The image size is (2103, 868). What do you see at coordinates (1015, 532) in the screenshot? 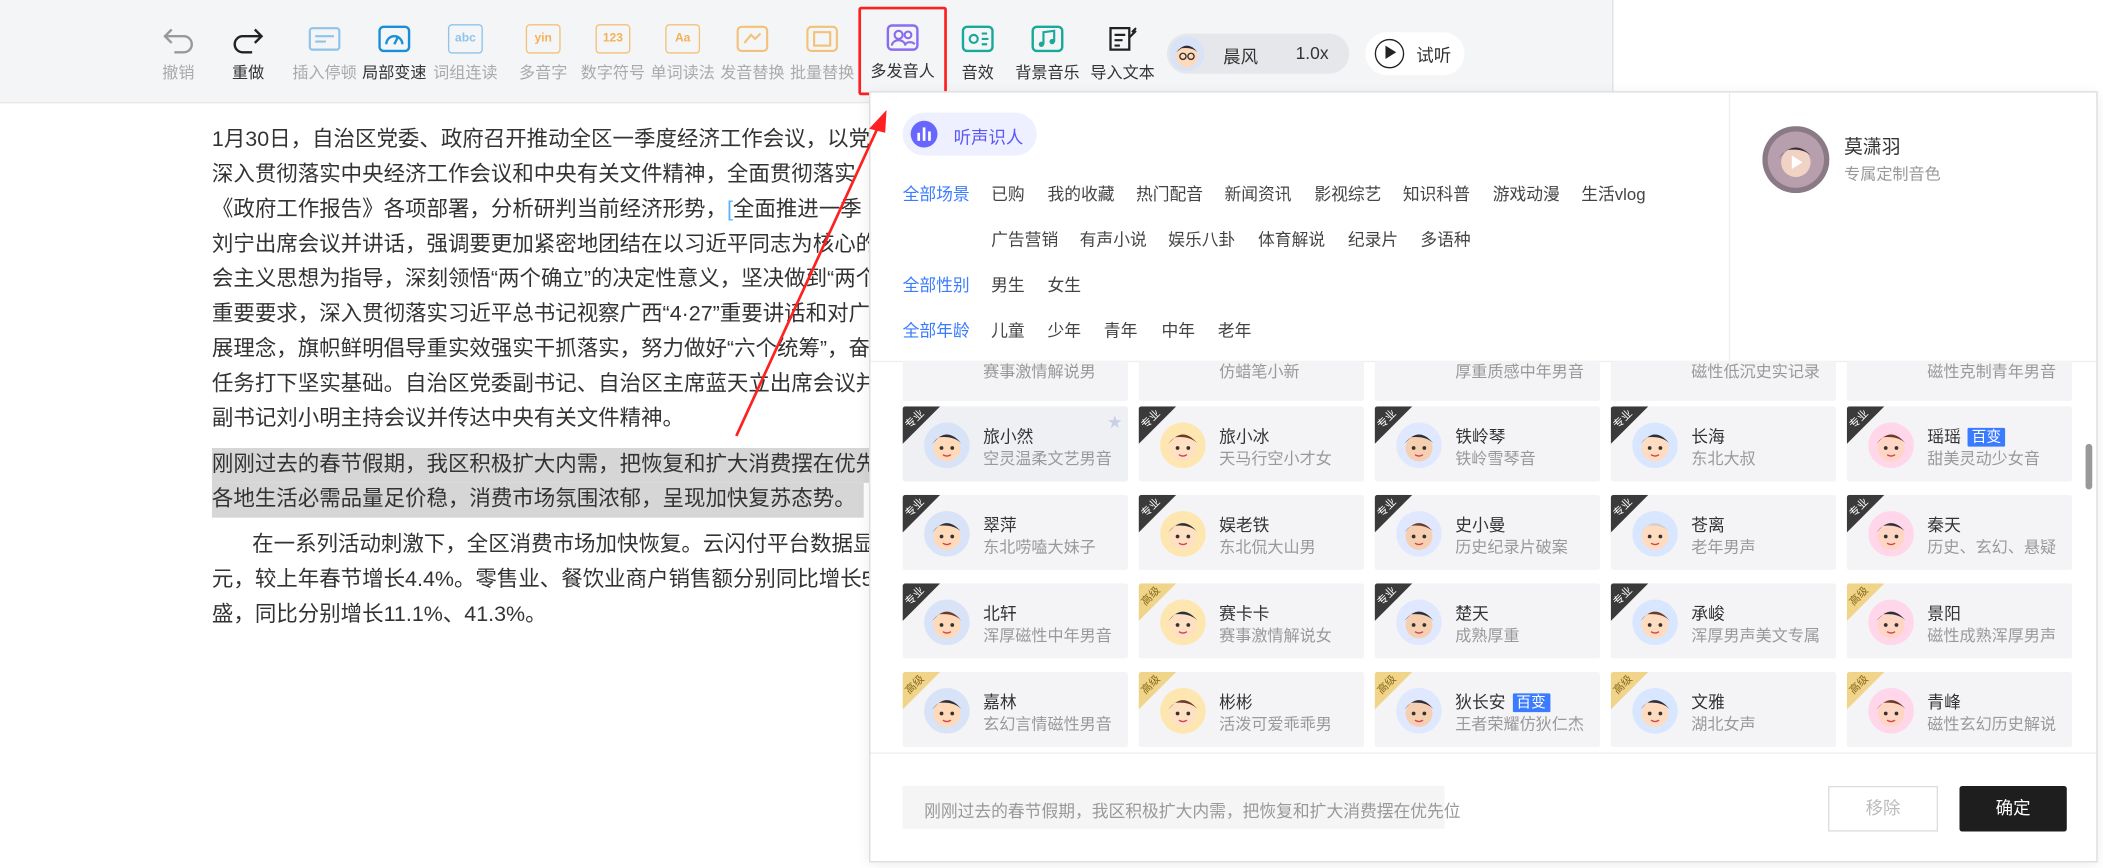
I see `voice-card: 专业 翠萍 东北唠嗑大妹子` at bounding box center [1015, 532].